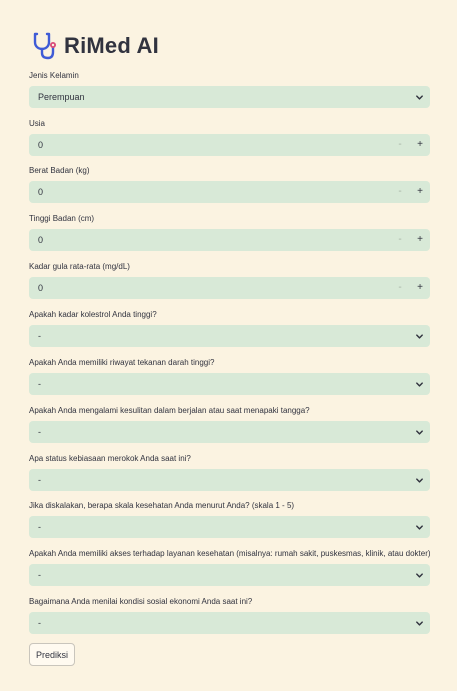  What do you see at coordinates (229, 432) in the screenshot?
I see `walking-select: -` at bounding box center [229, 432].